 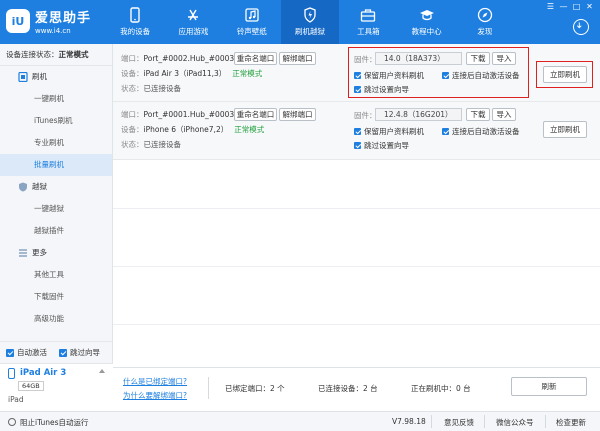 I want to click on sidebar-item-jailbreak-plugins: 越狱插件, so click(x=56, y=231).